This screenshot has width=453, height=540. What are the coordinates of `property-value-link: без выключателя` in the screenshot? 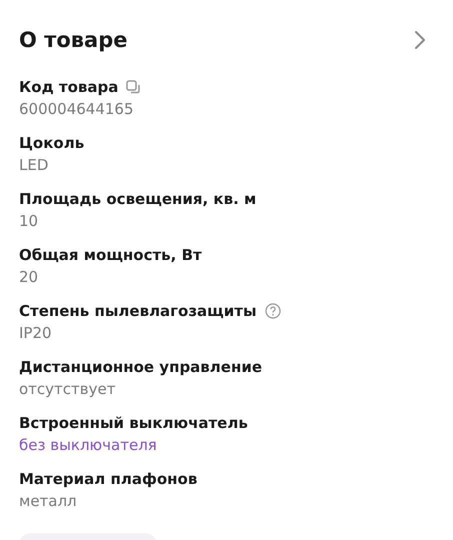 It's located at (88, 445).